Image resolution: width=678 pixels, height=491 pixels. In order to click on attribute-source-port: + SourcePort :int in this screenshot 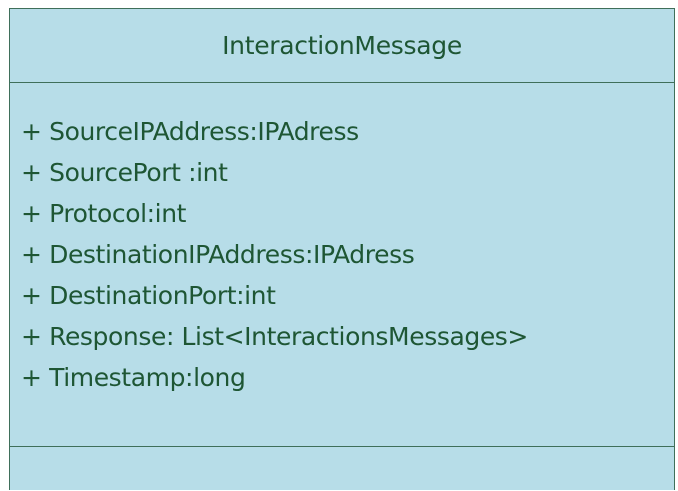, I will do `click(124, 172)`.